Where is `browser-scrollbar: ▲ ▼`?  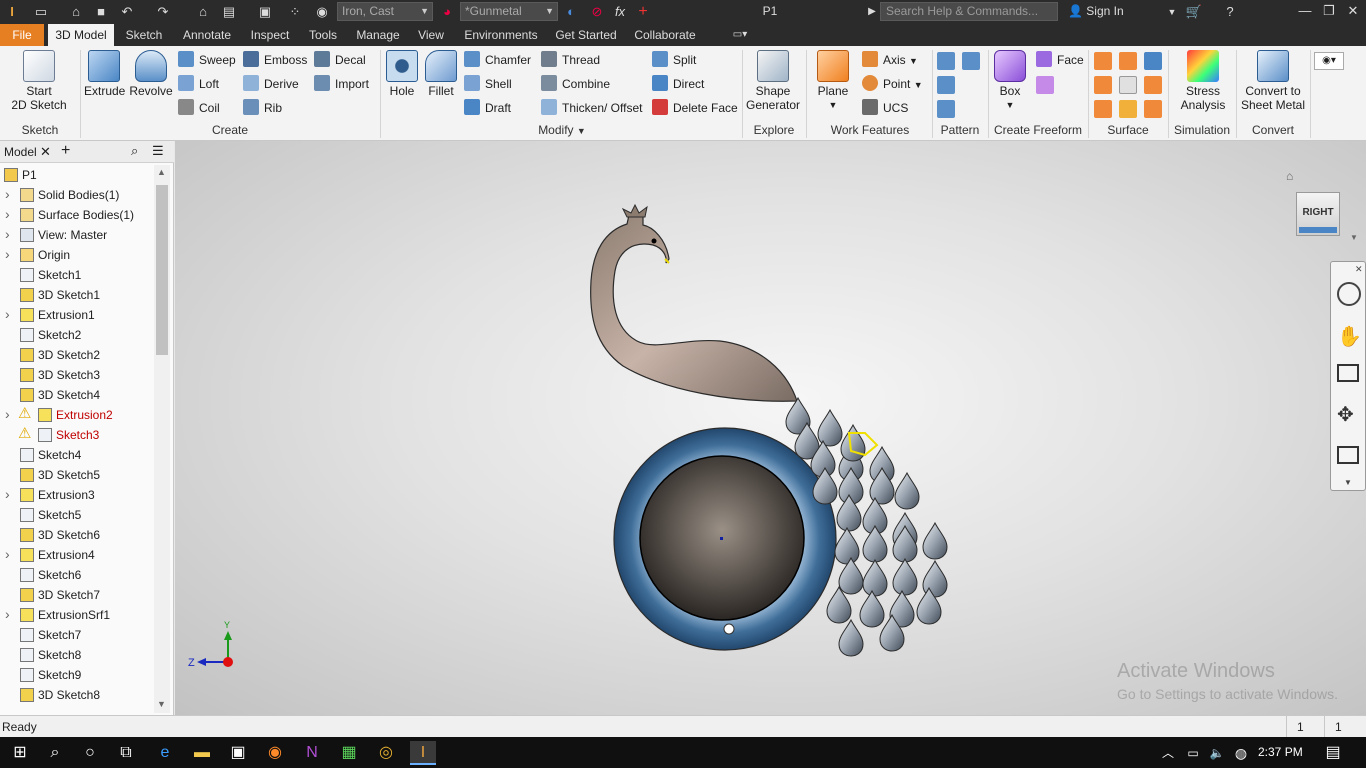
browser-scrollbar: ▲ ▼ is located at coordinates (162, 439).